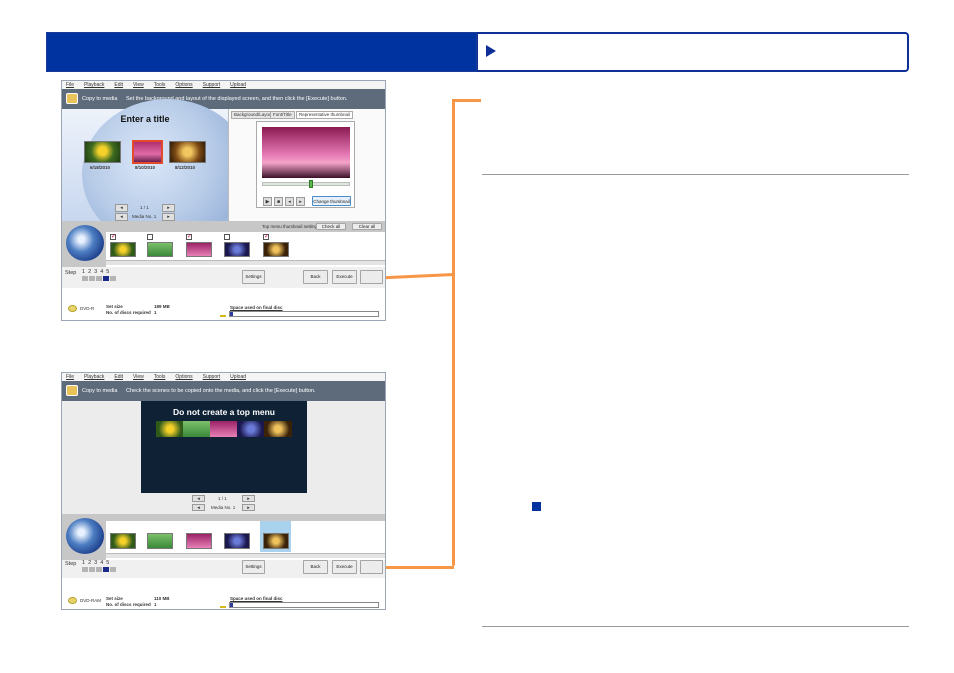  Describe the element at coordinates (331, 201) in the screenshot. I see `change-thumbnail-button: Change thumbnail` at that location.